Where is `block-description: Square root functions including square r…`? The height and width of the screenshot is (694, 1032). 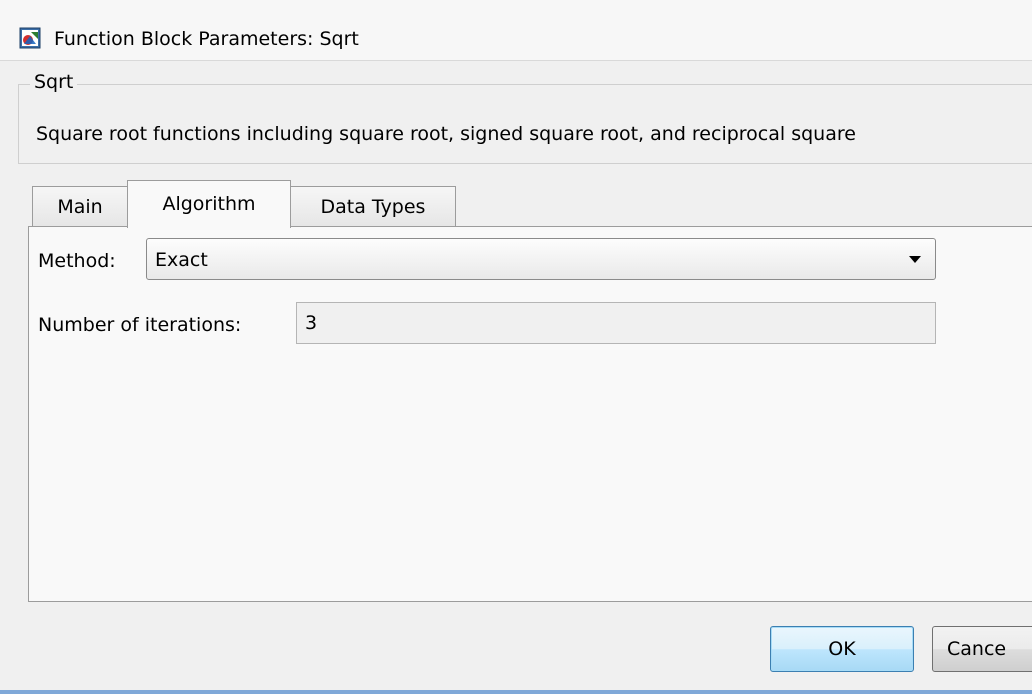 block-description: Square root functions including square r… is located at coordinates (446, 134).